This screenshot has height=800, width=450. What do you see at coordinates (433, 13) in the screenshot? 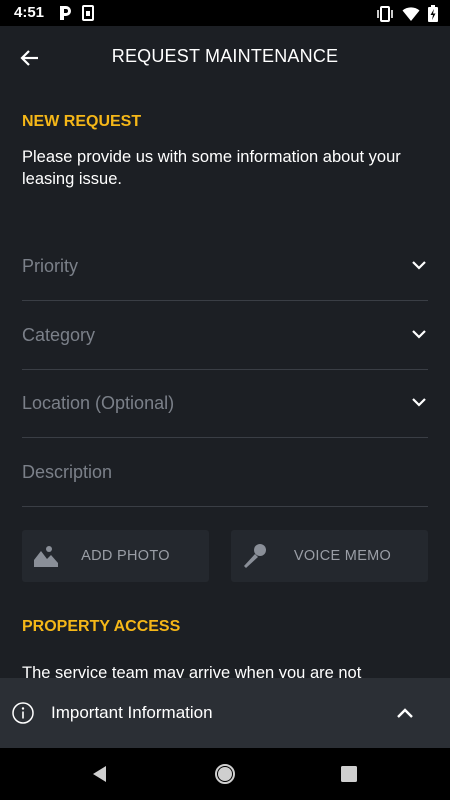
I see `battery-charging-icon` at bounding box center [433, 13].